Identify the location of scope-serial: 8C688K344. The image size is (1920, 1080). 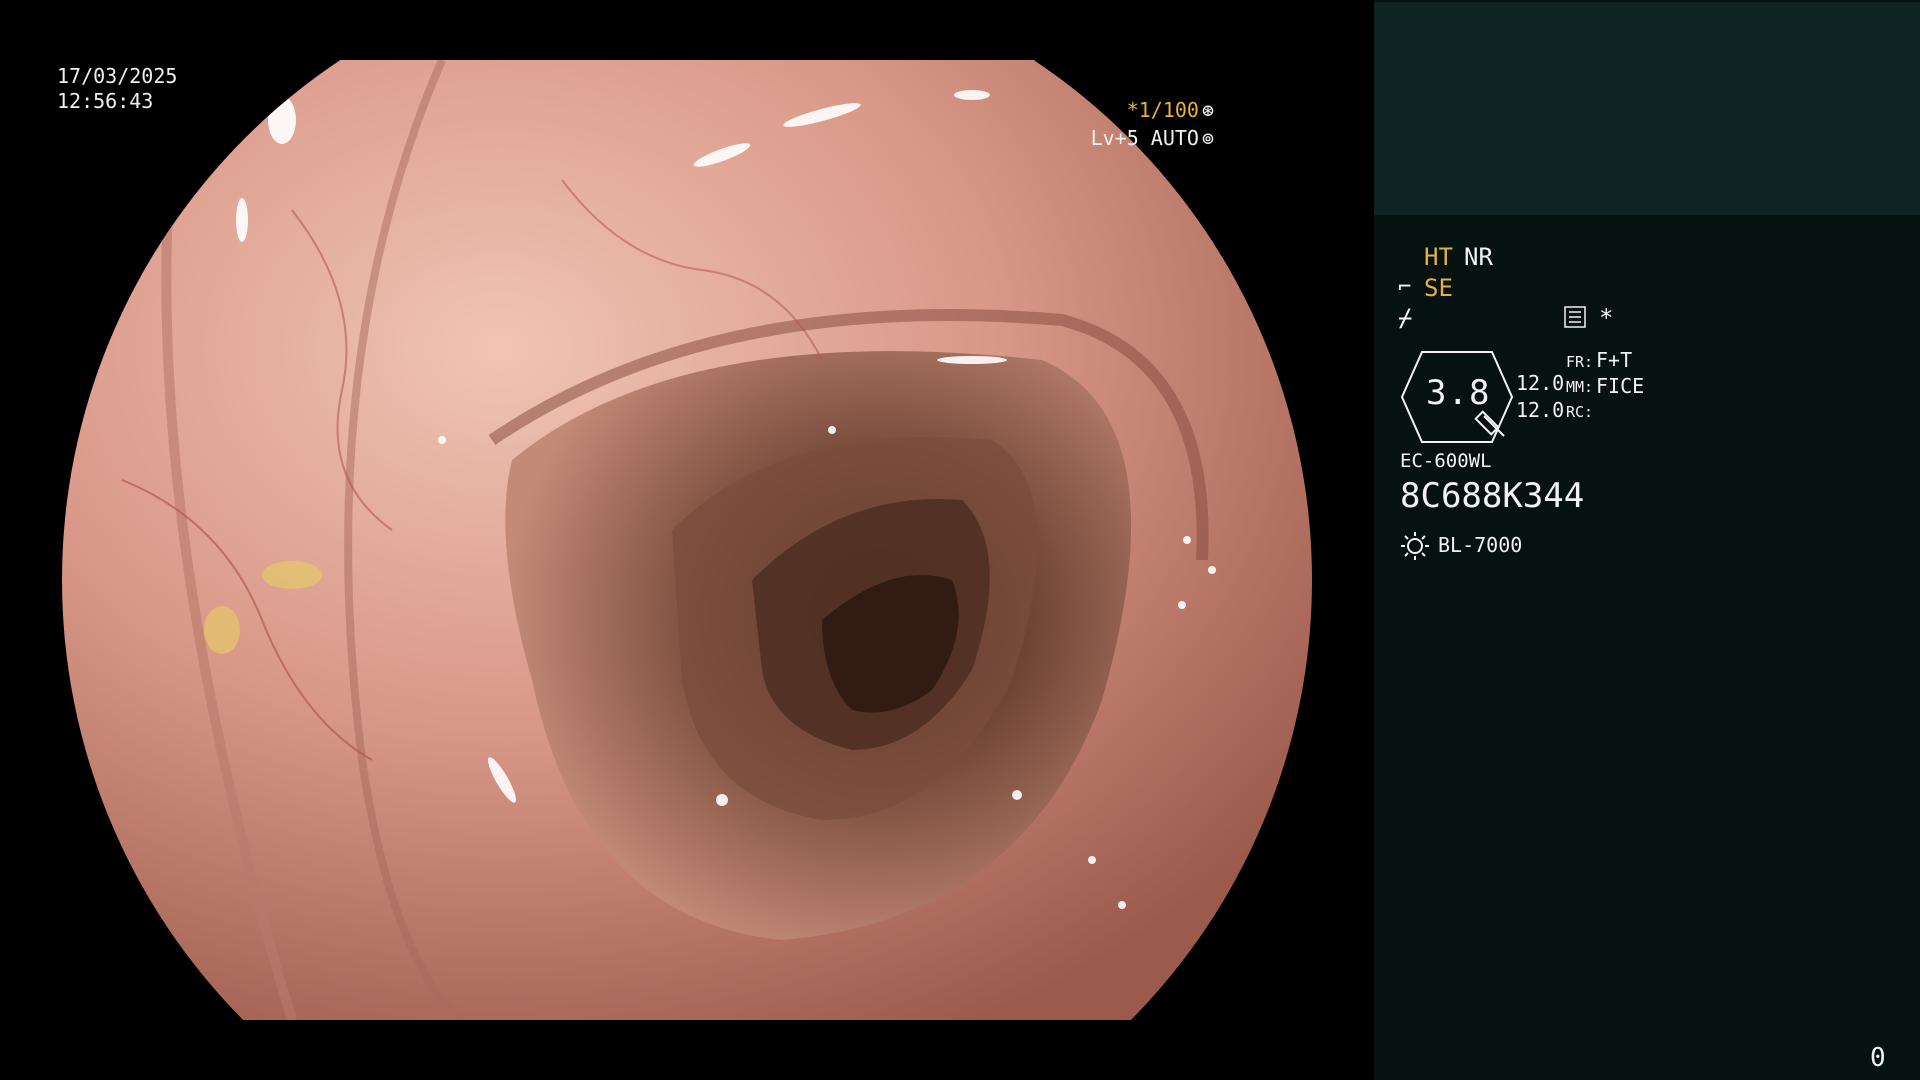
(1492, 496).